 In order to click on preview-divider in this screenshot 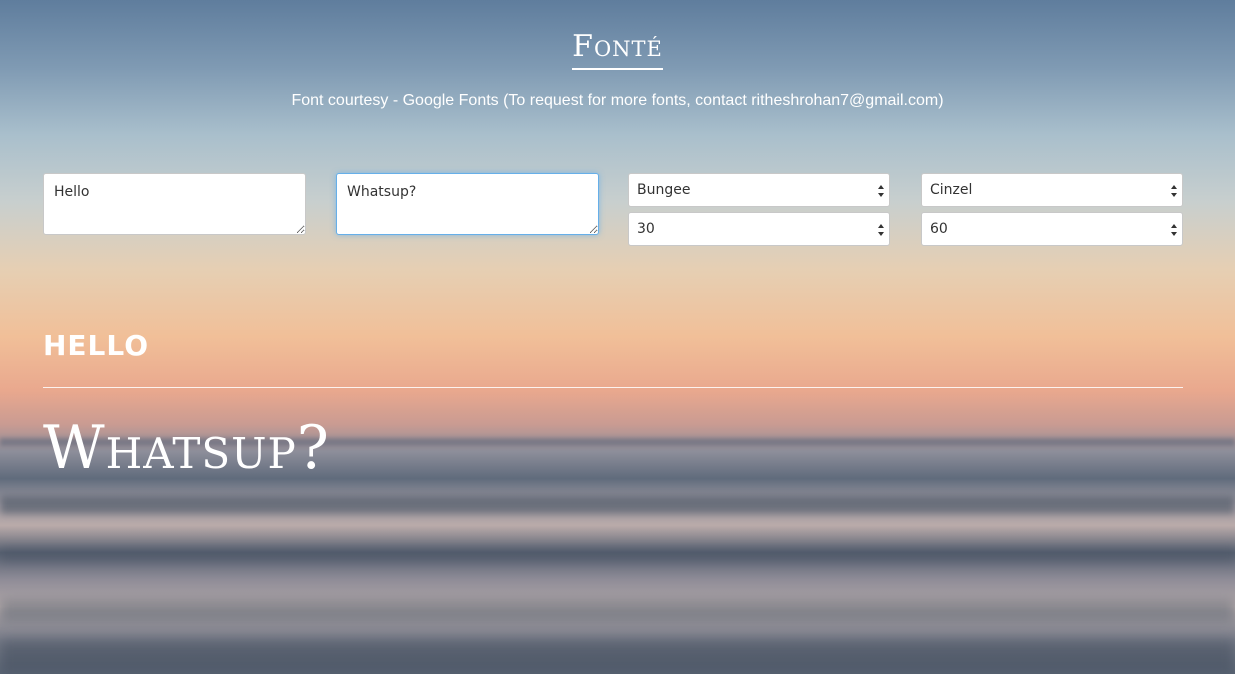, I will do `click(613, 387)`.